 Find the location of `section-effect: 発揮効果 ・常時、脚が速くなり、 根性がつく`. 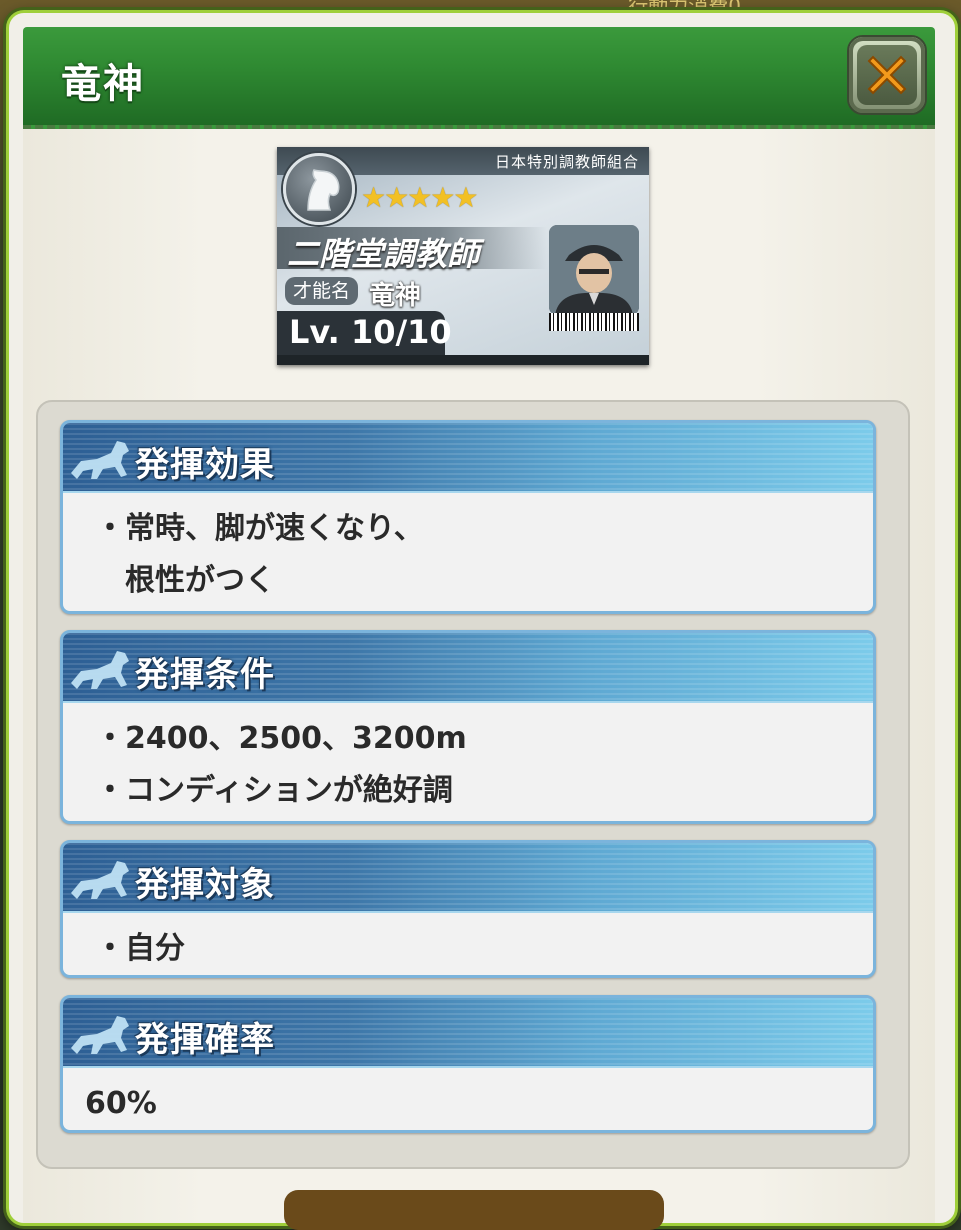

section-effect: 発揮効果 ・常時、脚が速くなり、 根性がつく is located at coordinates (468, 517).